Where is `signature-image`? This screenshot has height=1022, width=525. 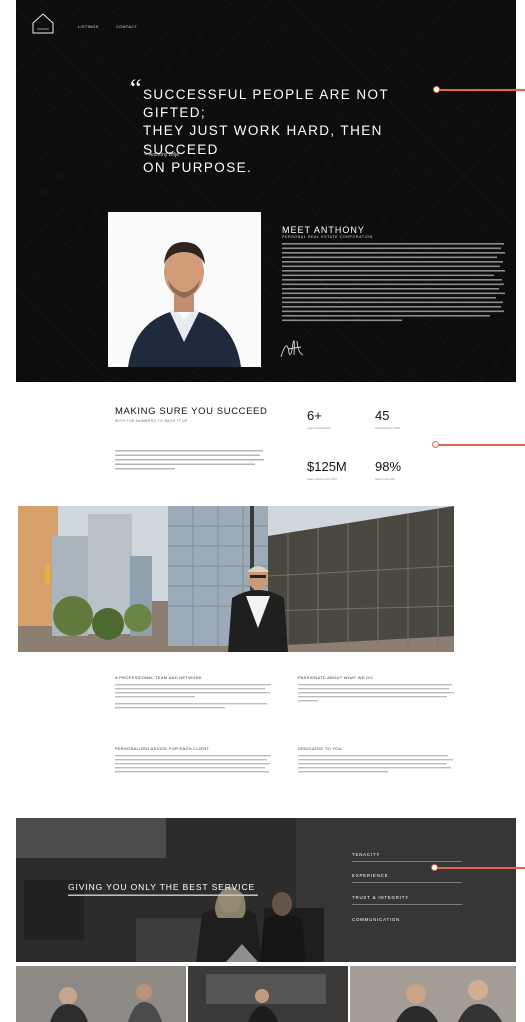
signature-image is located at coordinates (292, 349).